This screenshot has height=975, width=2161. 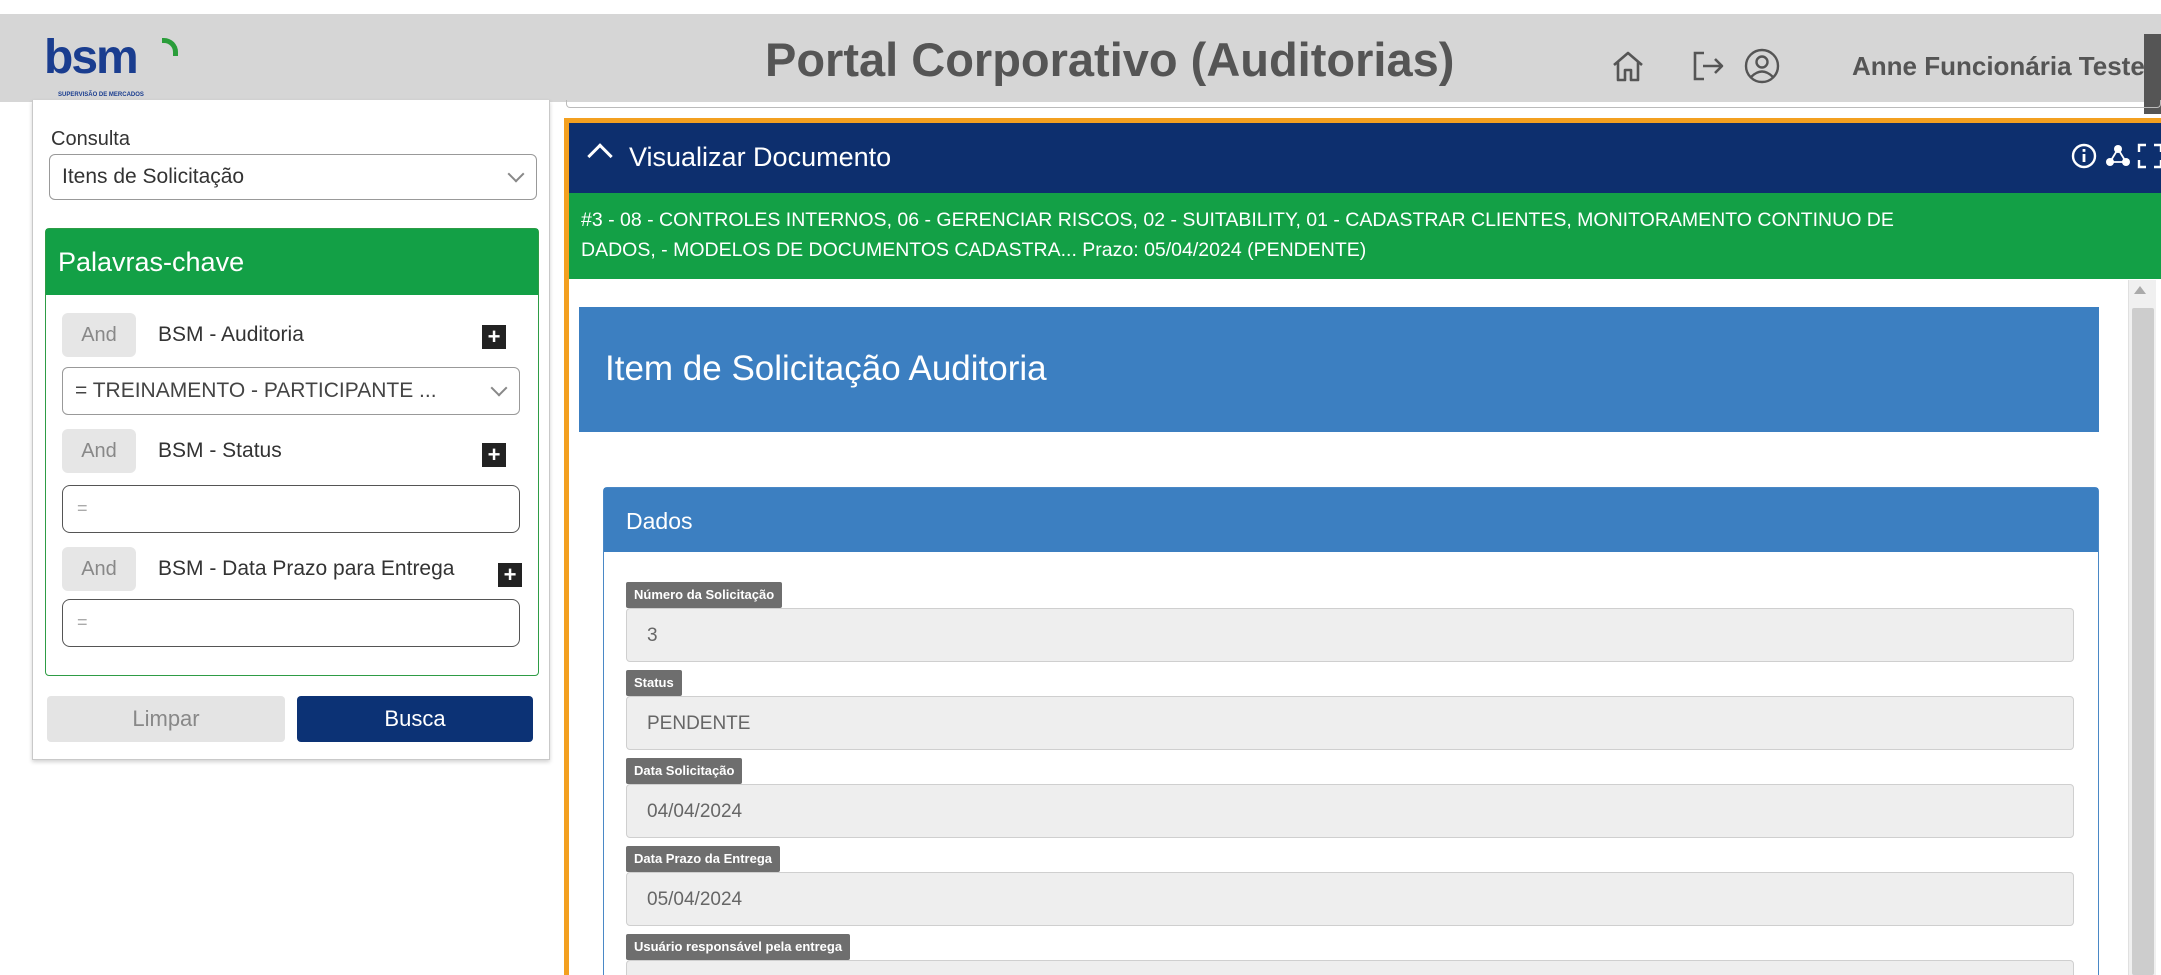 What do you see at coordinates (291, 509) in the screenshot?
I see `filter-status-input: =` at bounding box center [291, 509].